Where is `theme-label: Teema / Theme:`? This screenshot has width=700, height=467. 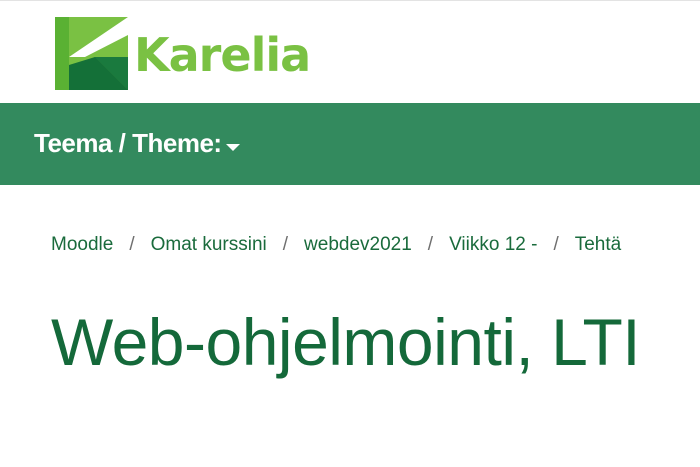 theme-label: Teema / Theme: is located at coordinates (128, 142).